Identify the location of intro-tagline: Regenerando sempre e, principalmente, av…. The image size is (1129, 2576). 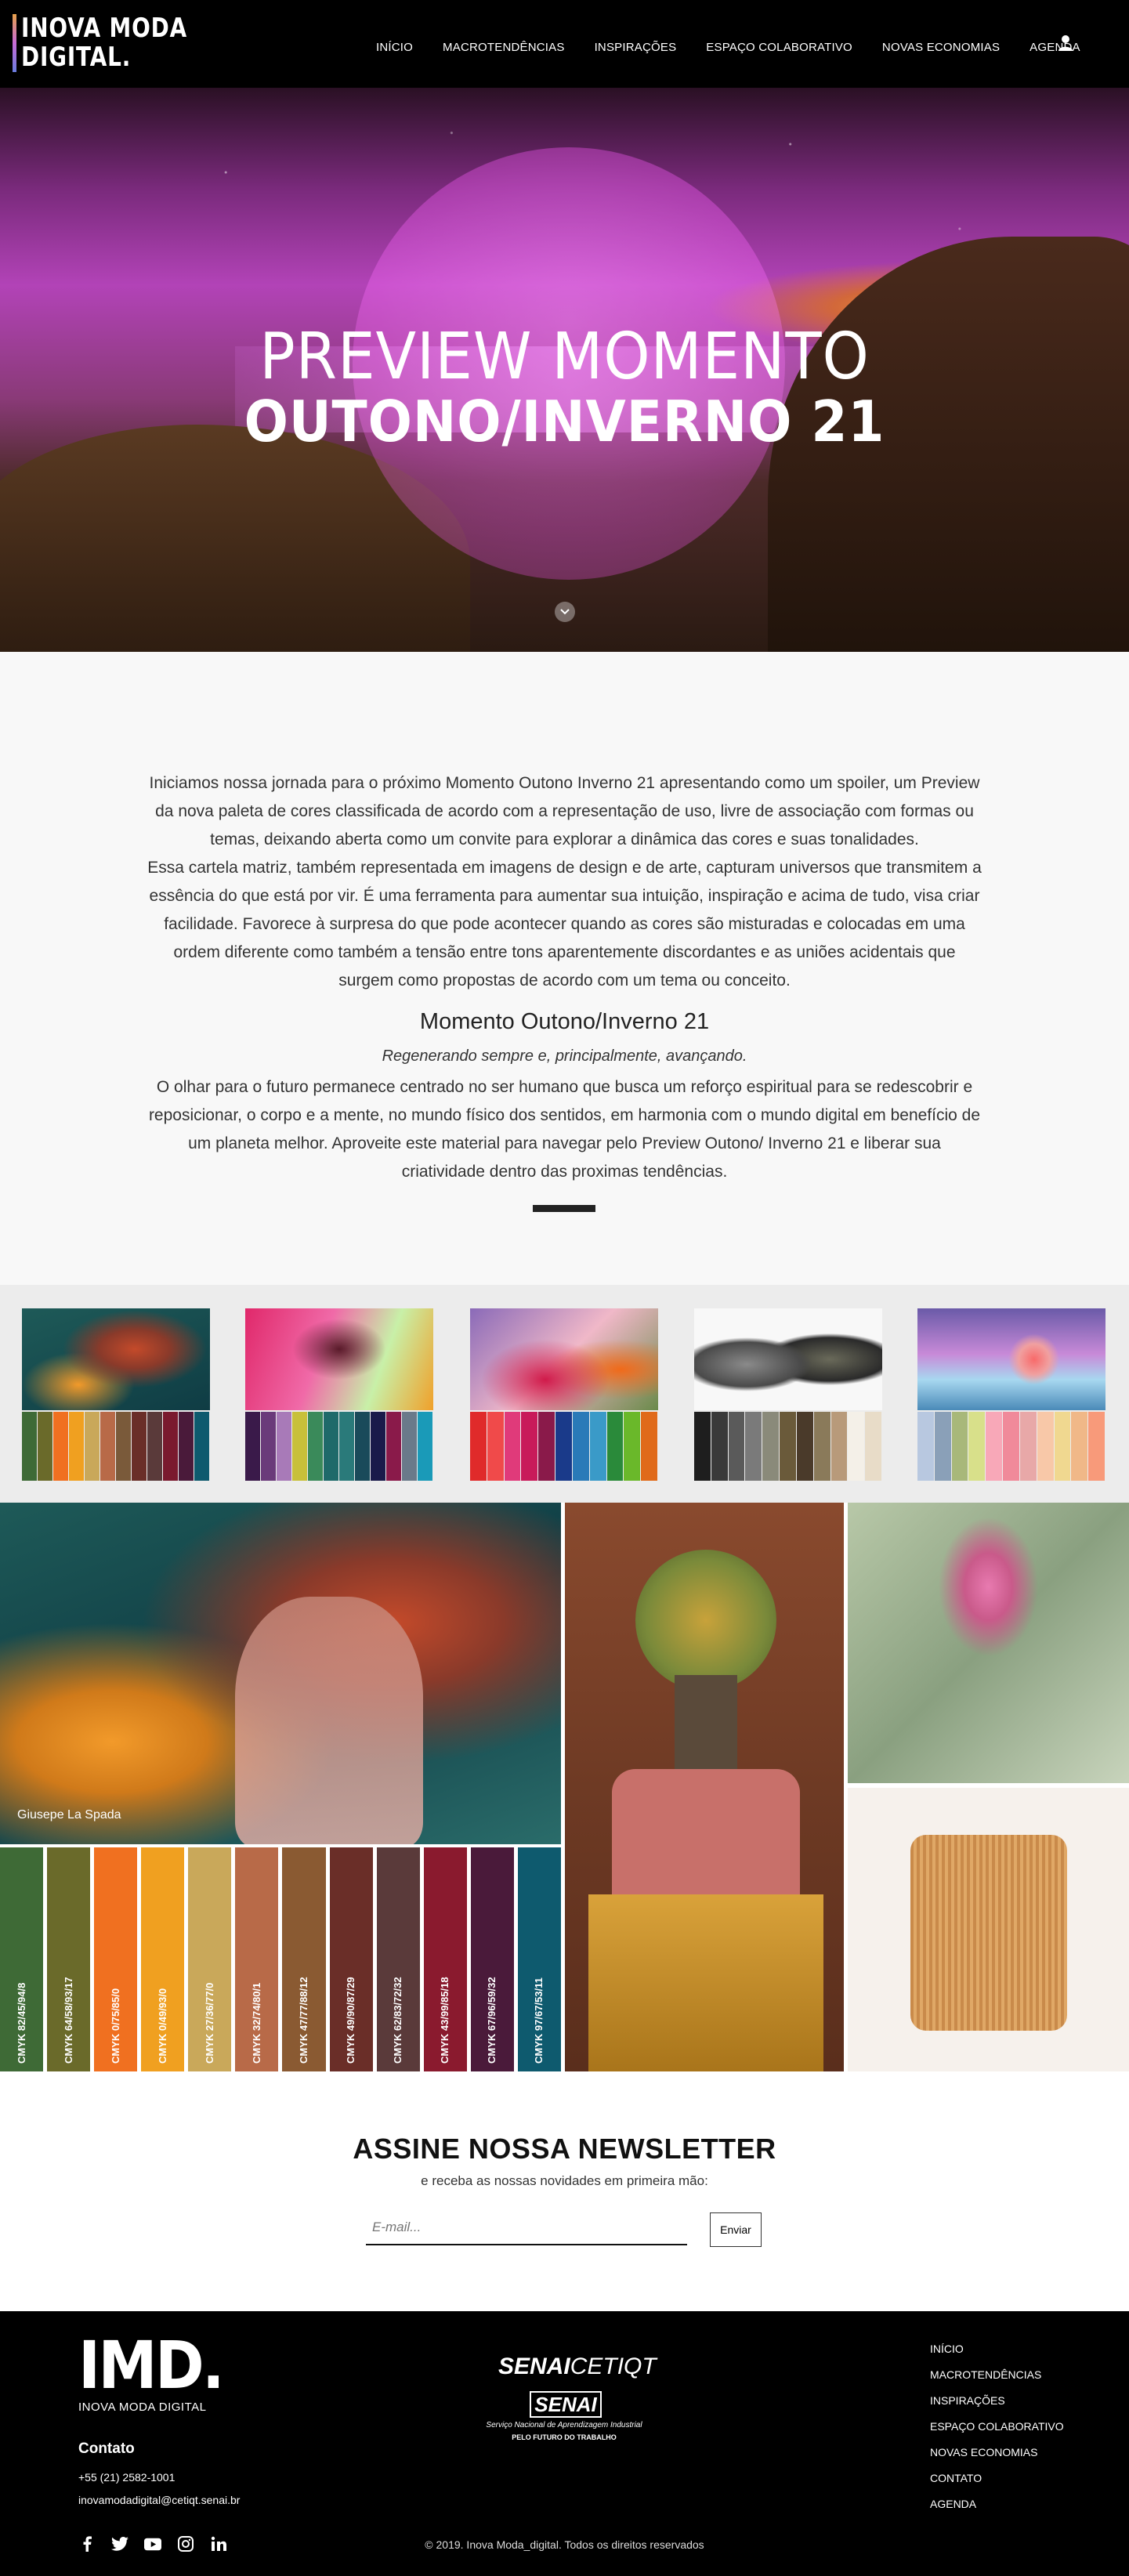
(564, 1056).